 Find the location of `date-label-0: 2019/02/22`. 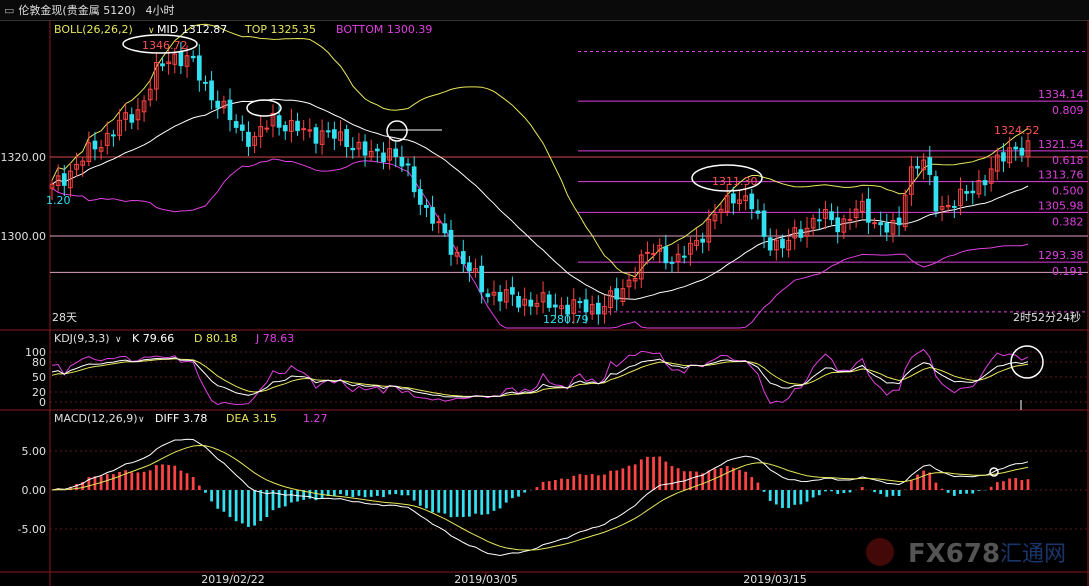

date-label-0: 2019/02/22 is located at coordinates (232, 579).